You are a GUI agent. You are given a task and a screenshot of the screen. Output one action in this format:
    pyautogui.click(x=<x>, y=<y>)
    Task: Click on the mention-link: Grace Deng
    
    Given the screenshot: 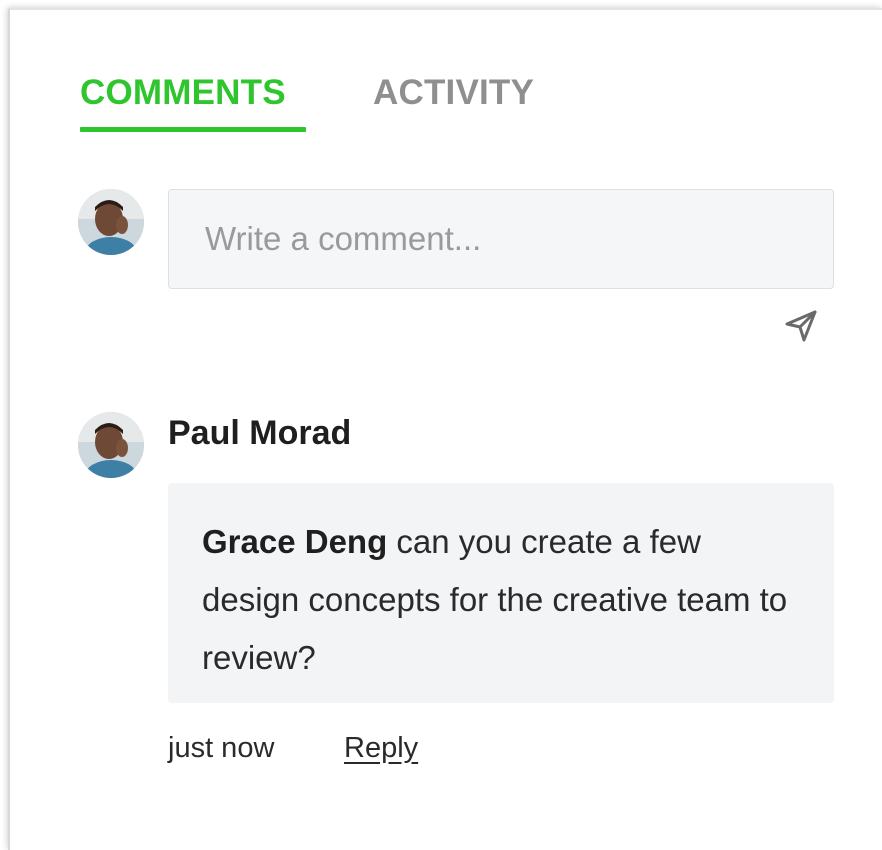 What is the action you would take?
    pyautogui.click(x=294, y=541)
    